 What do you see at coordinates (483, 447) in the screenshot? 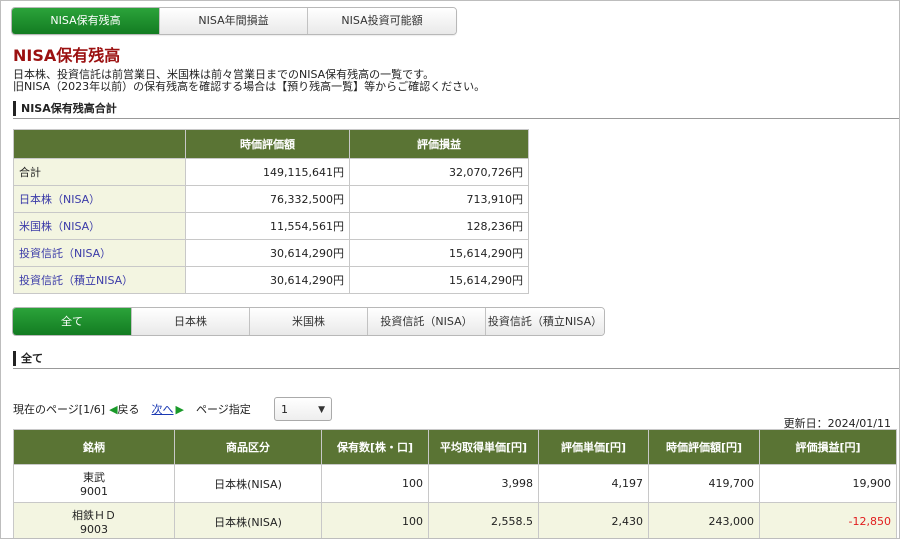
I see `holdings-header-avg-cost: 平均取得単価[円]` at bounding box center [483, 447].